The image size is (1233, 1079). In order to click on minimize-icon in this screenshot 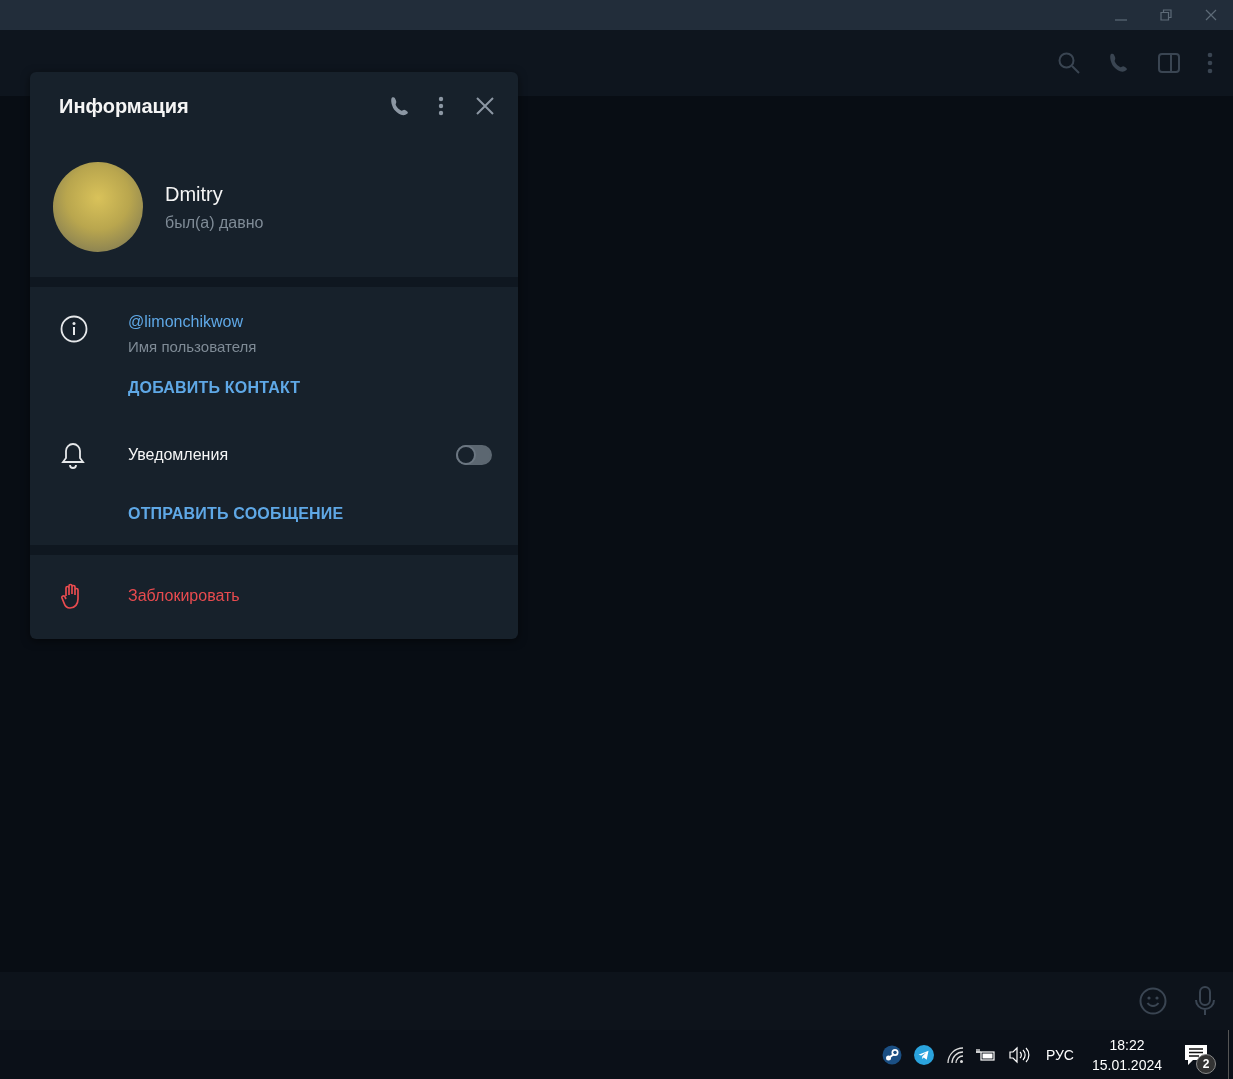, I will do `click(1120, 20)`.